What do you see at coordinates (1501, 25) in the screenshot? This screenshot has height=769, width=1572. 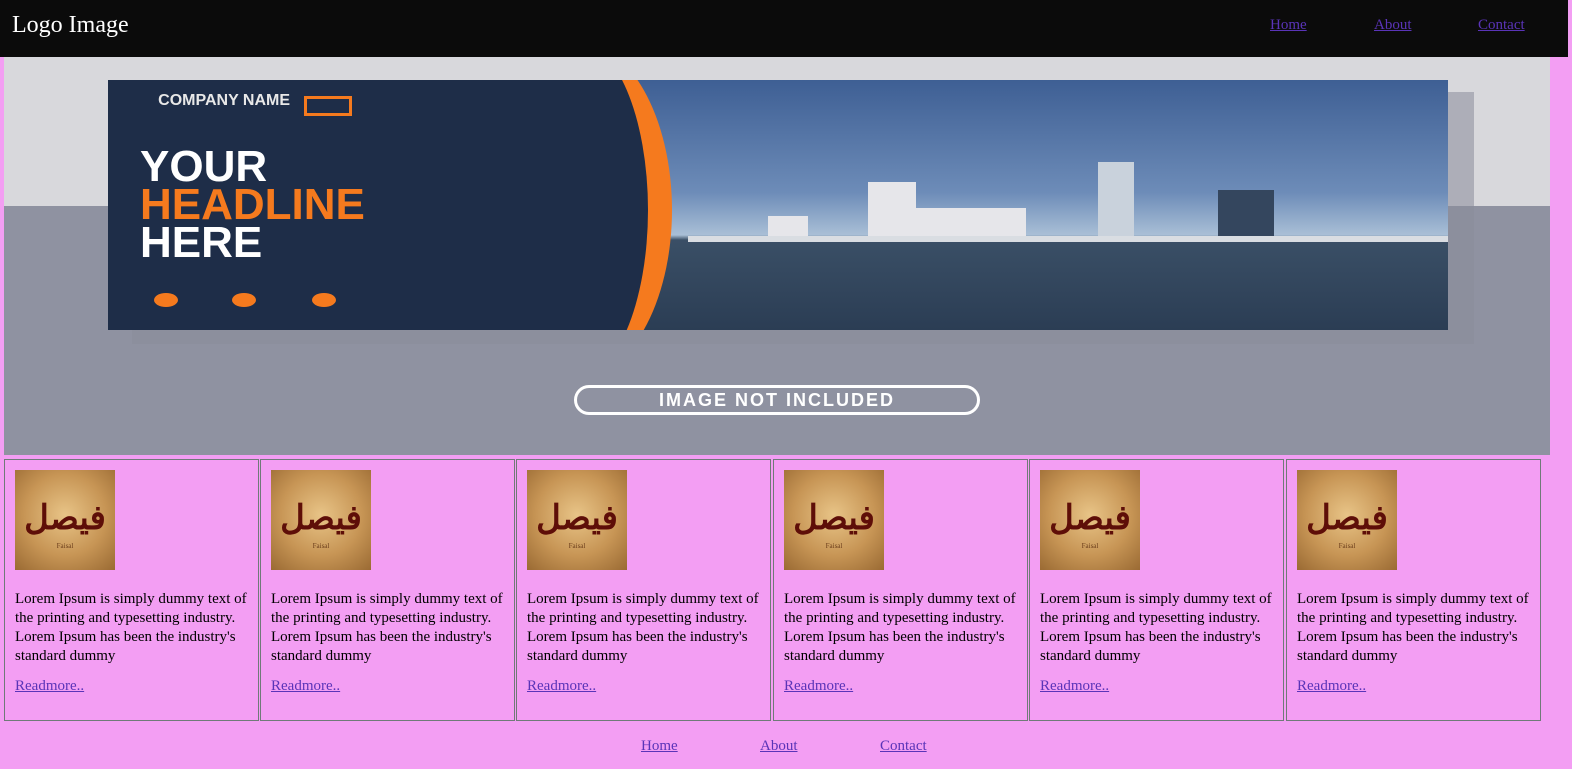 I see `nav-contact-link: Contact` at bounding box center [1501, 25].